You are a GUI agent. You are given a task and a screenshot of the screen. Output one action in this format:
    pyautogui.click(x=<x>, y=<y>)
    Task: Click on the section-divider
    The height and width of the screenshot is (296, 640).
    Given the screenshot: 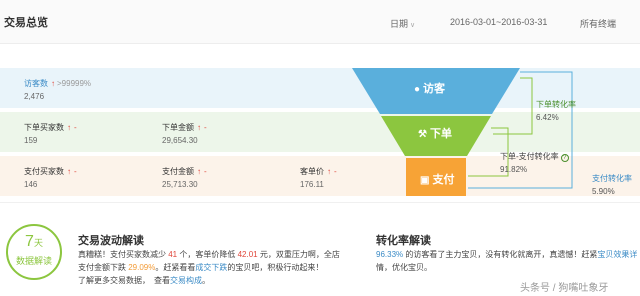 What is the action you would take?
    pyautogui.click(x=320, y=202)
    